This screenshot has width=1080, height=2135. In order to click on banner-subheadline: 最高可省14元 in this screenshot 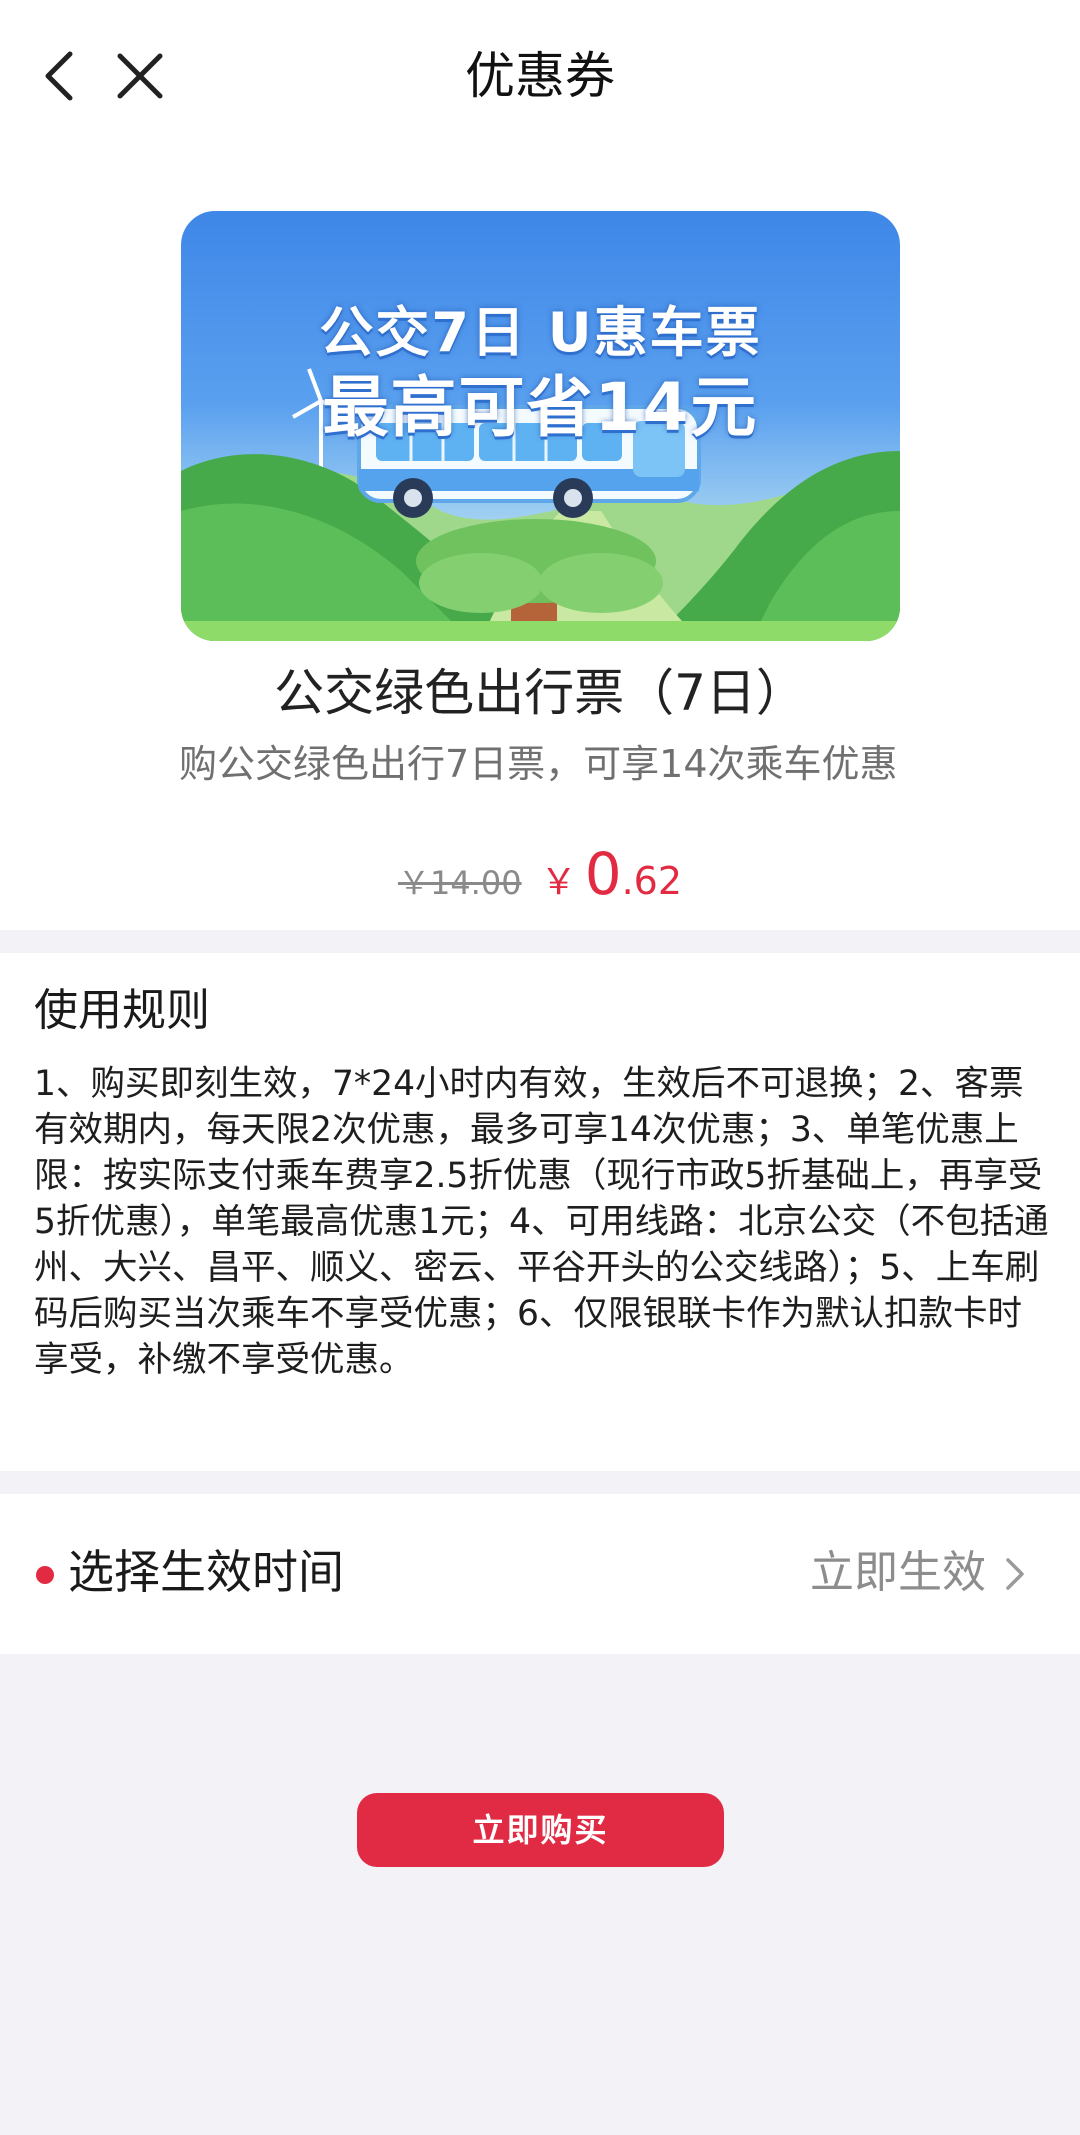, I will do `click(540, 407)`.